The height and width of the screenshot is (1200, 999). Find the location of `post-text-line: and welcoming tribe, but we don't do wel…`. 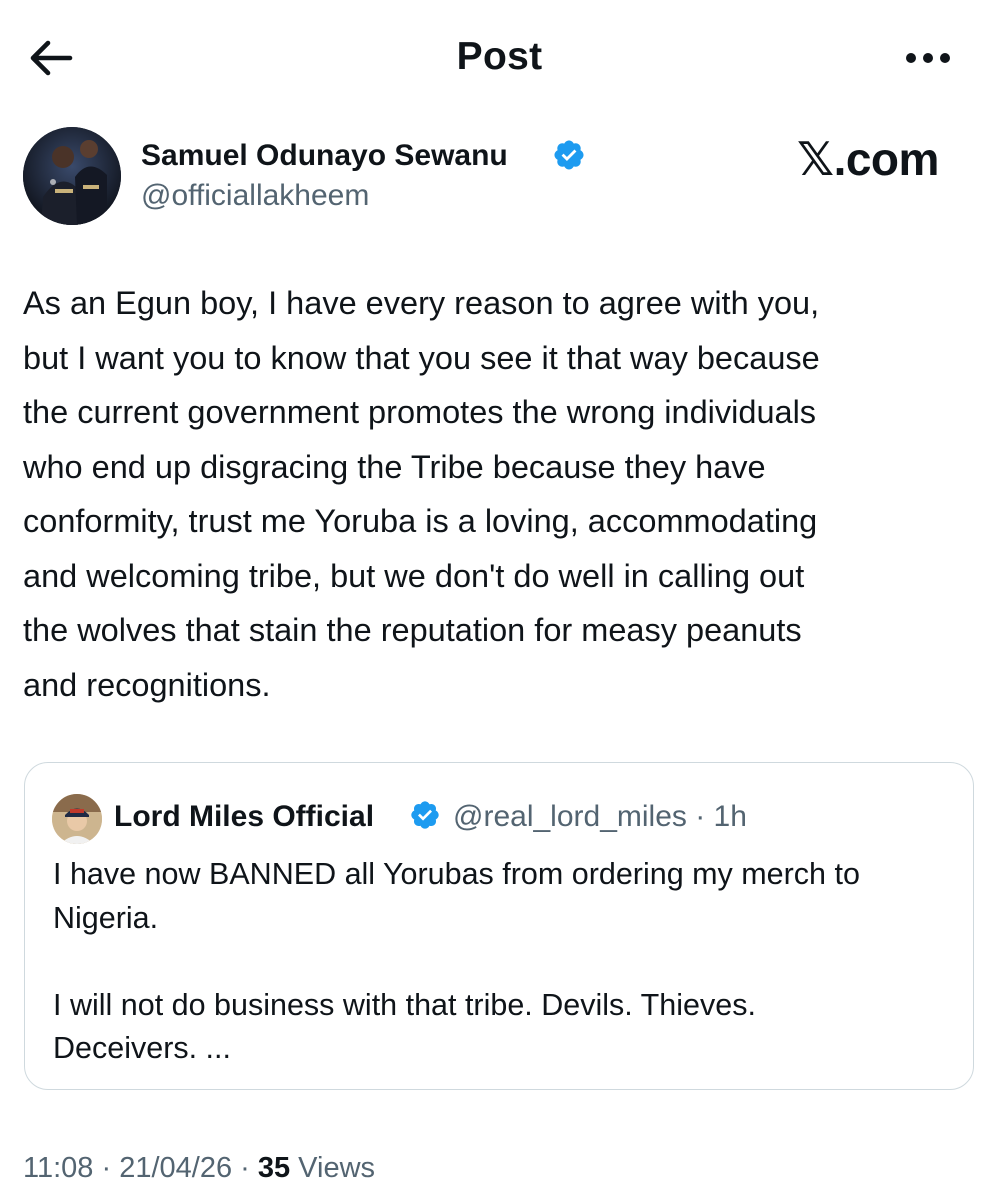

post-text-line: and welcoming tribe, but we don't do wel… is located at coordinates (414, 575).